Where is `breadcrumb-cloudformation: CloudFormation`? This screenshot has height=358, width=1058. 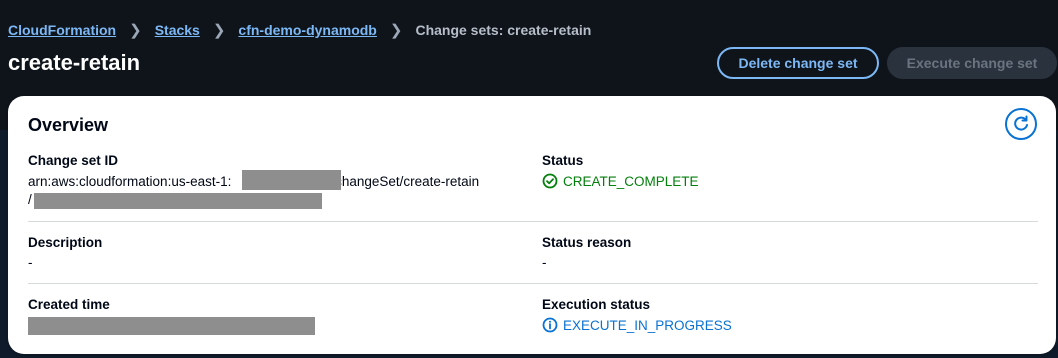 breadcrumb-cloudformation: CloudFormation is located at coordinates (62, 30).